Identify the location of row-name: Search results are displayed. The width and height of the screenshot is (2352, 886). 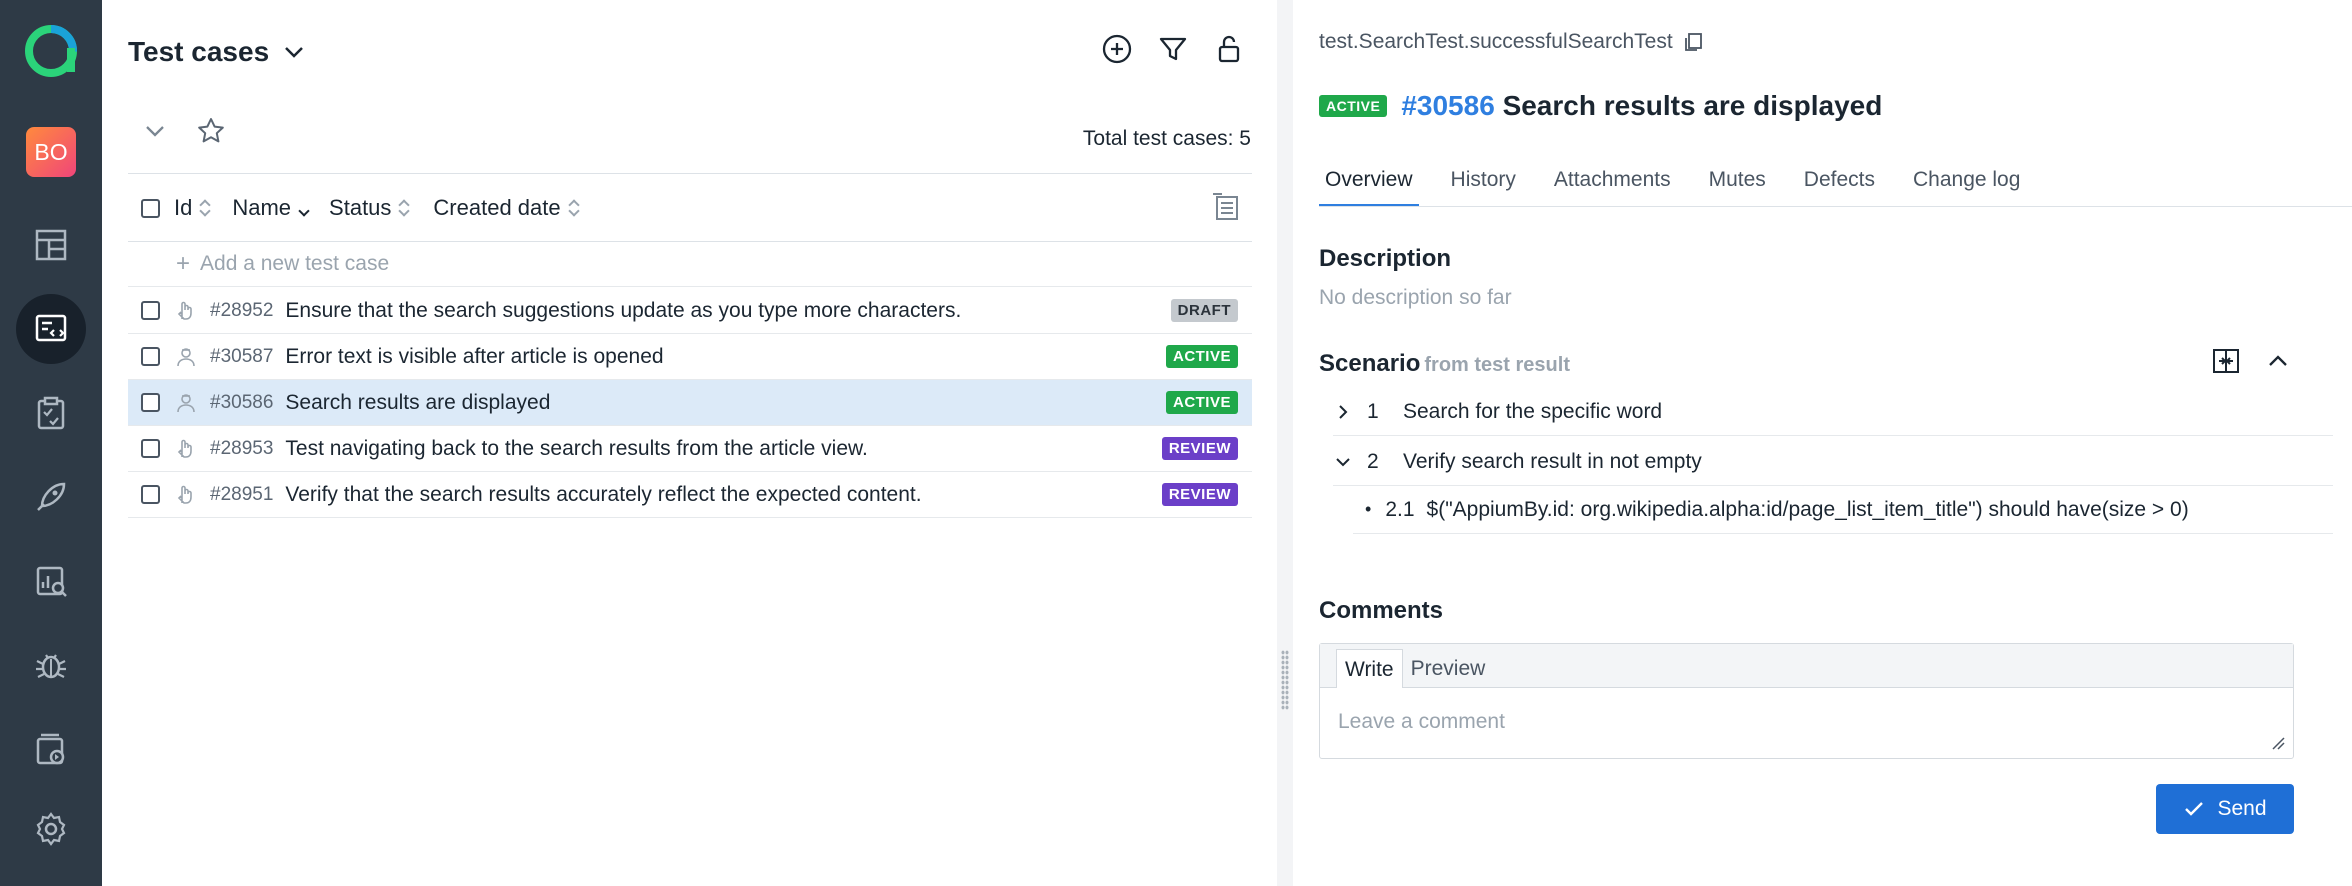
(418, 402).